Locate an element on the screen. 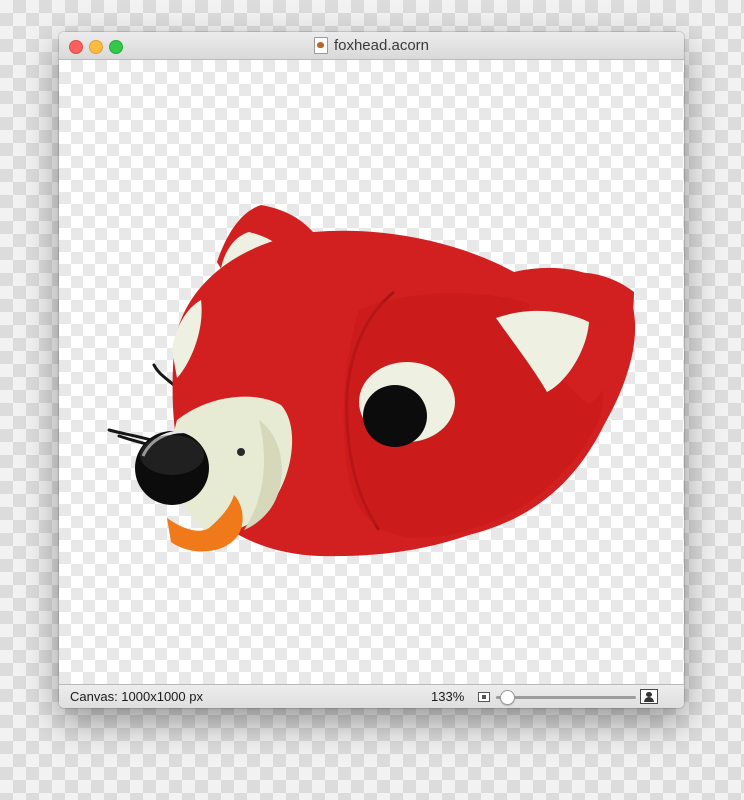 The width and height of the screenshot is (744, 800). window-title-group: foxhead.acorn is located at coordinates (371, 45).